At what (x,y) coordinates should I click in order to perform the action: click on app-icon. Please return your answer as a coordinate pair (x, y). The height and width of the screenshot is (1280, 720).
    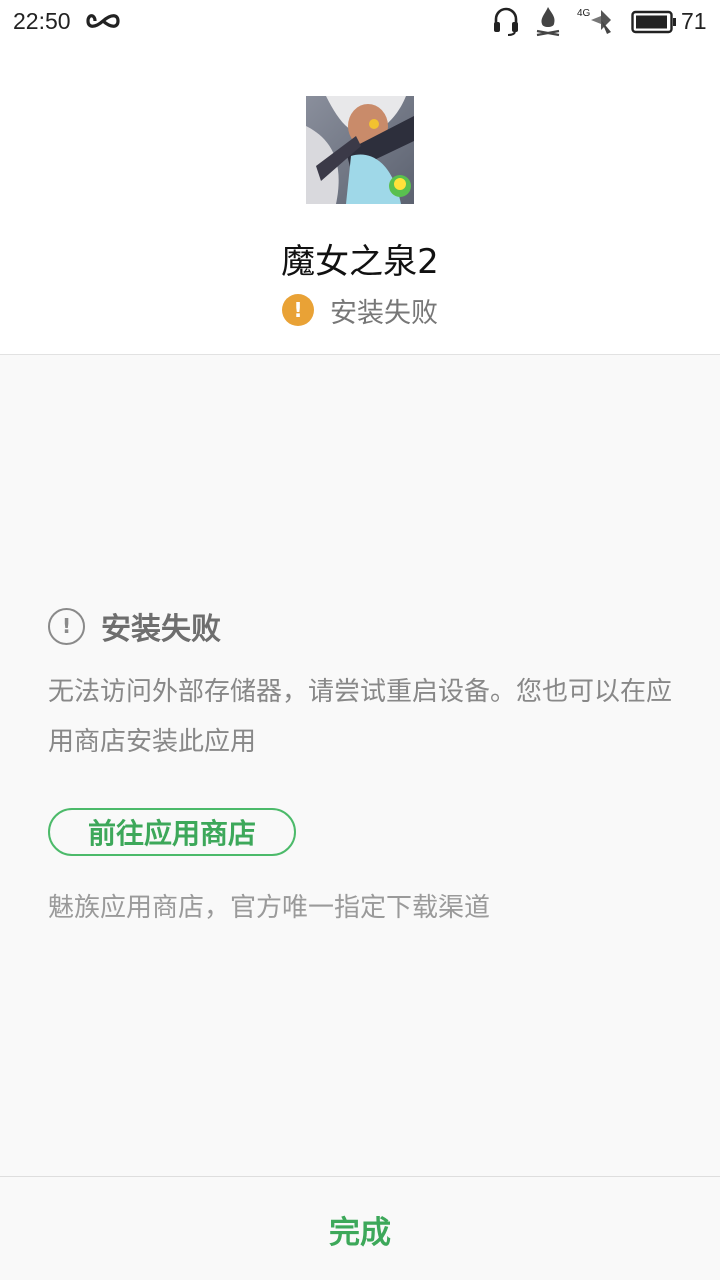
    Looking at the image, I should click on (360, 150).